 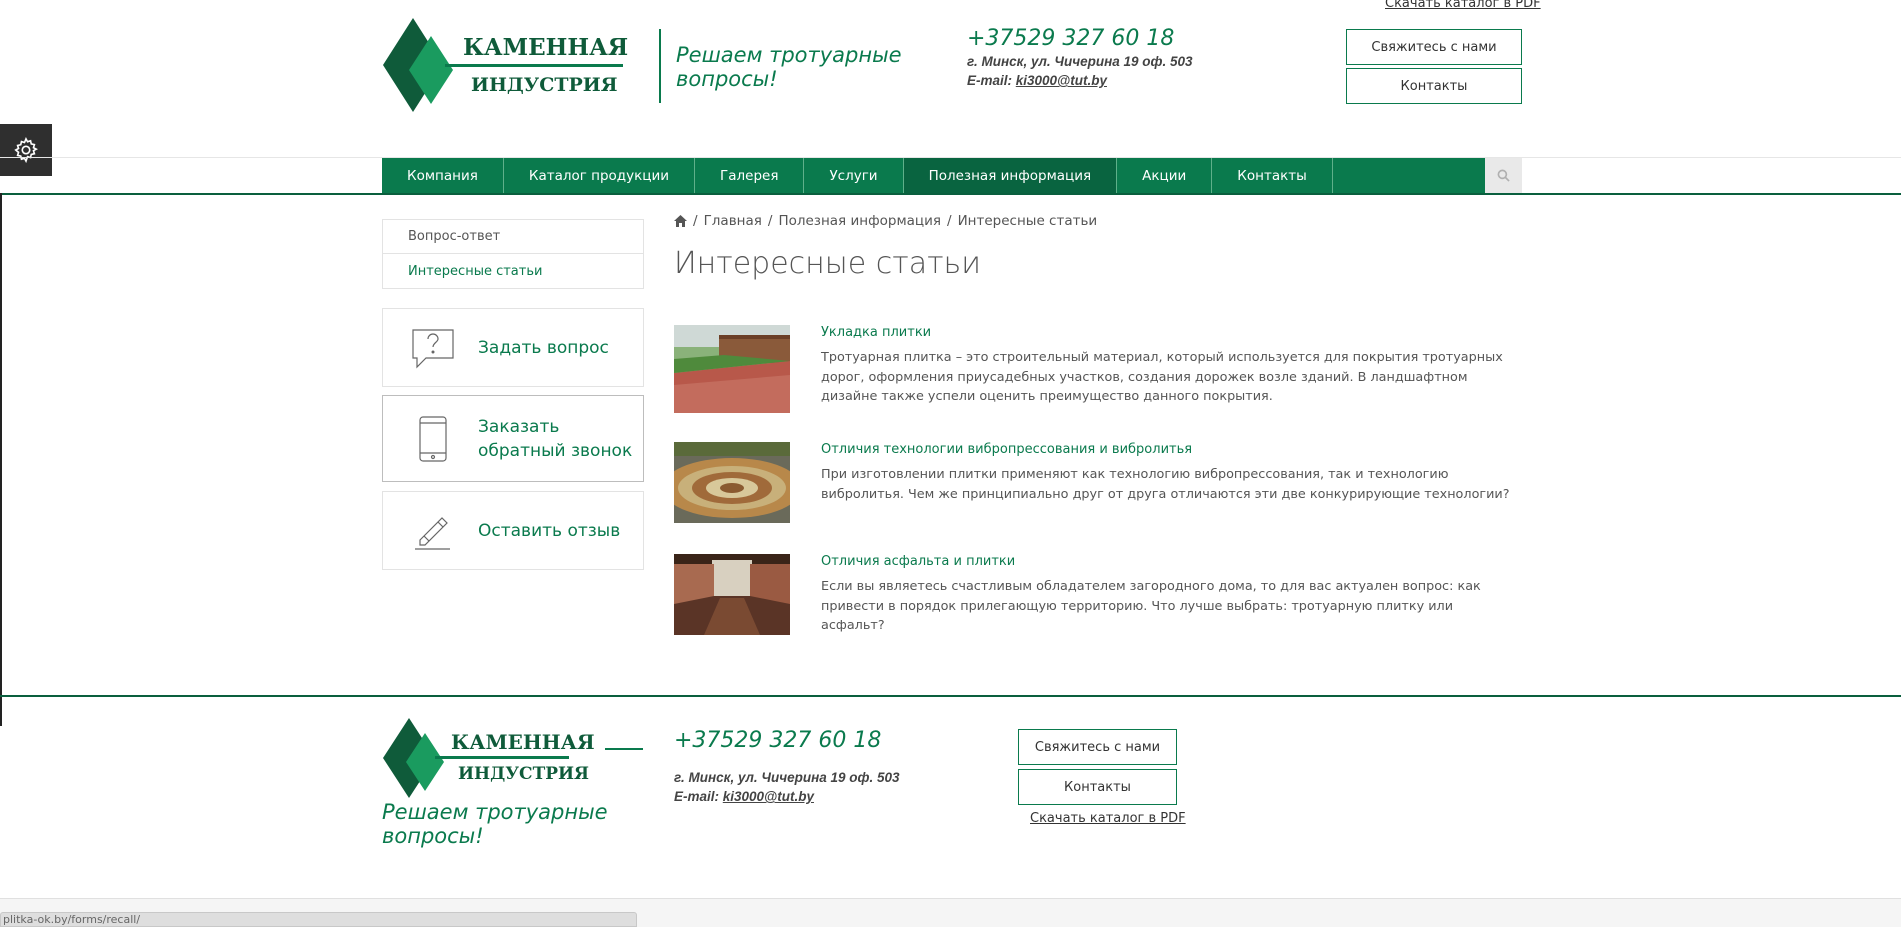 I want to click on home-icon, so click(x=680, y=221).